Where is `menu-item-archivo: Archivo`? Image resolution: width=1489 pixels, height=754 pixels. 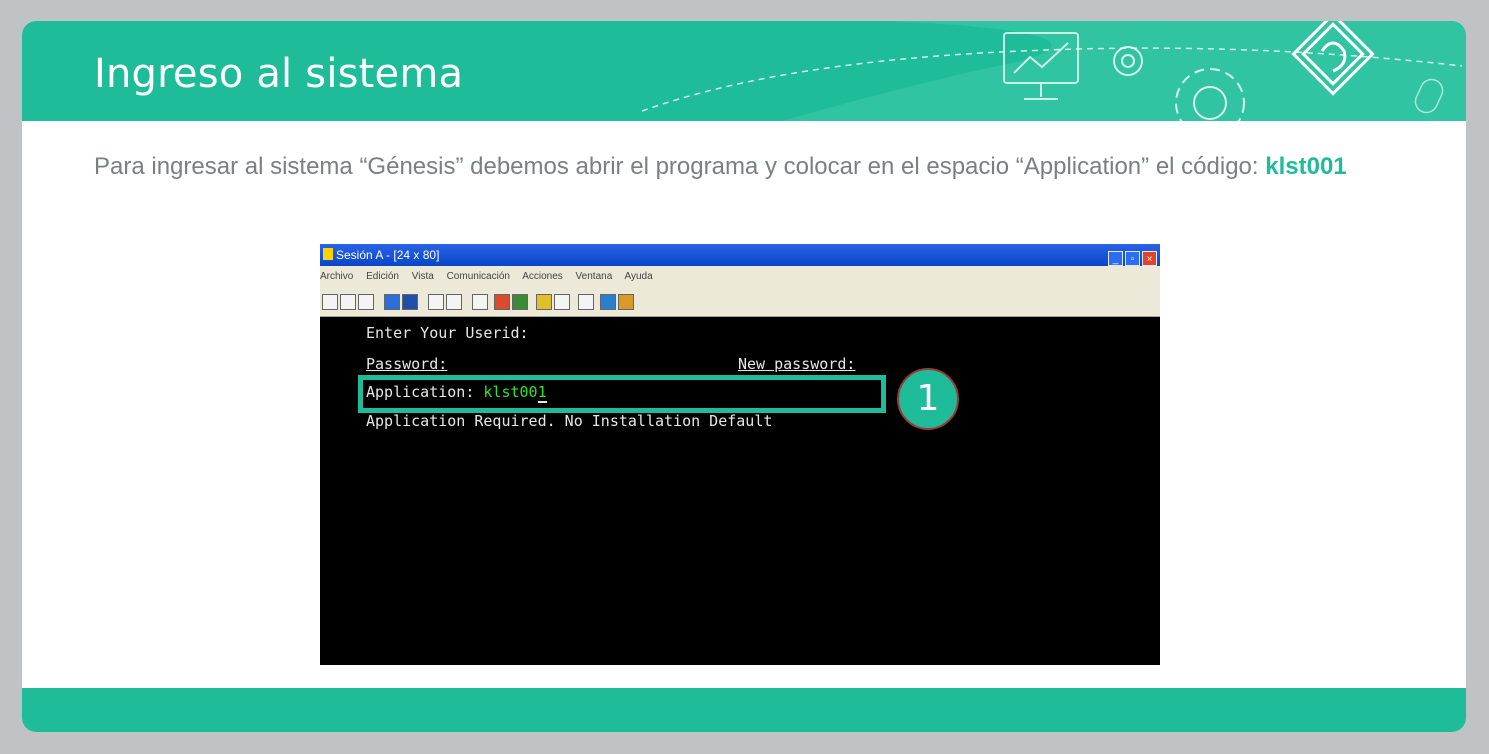 menu-item-archivo: Archivo is located at coordinates (336, 276).